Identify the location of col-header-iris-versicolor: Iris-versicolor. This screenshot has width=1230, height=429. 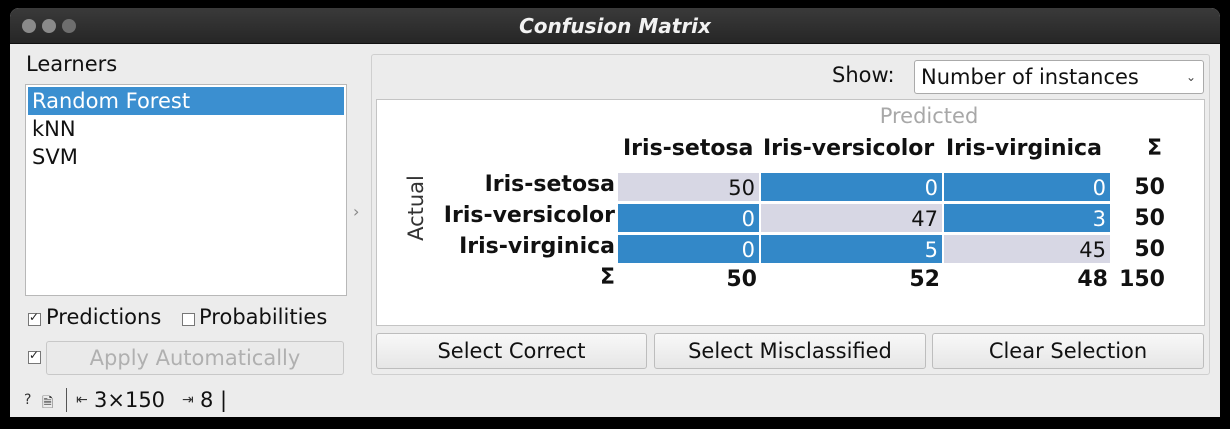
(849, 148).